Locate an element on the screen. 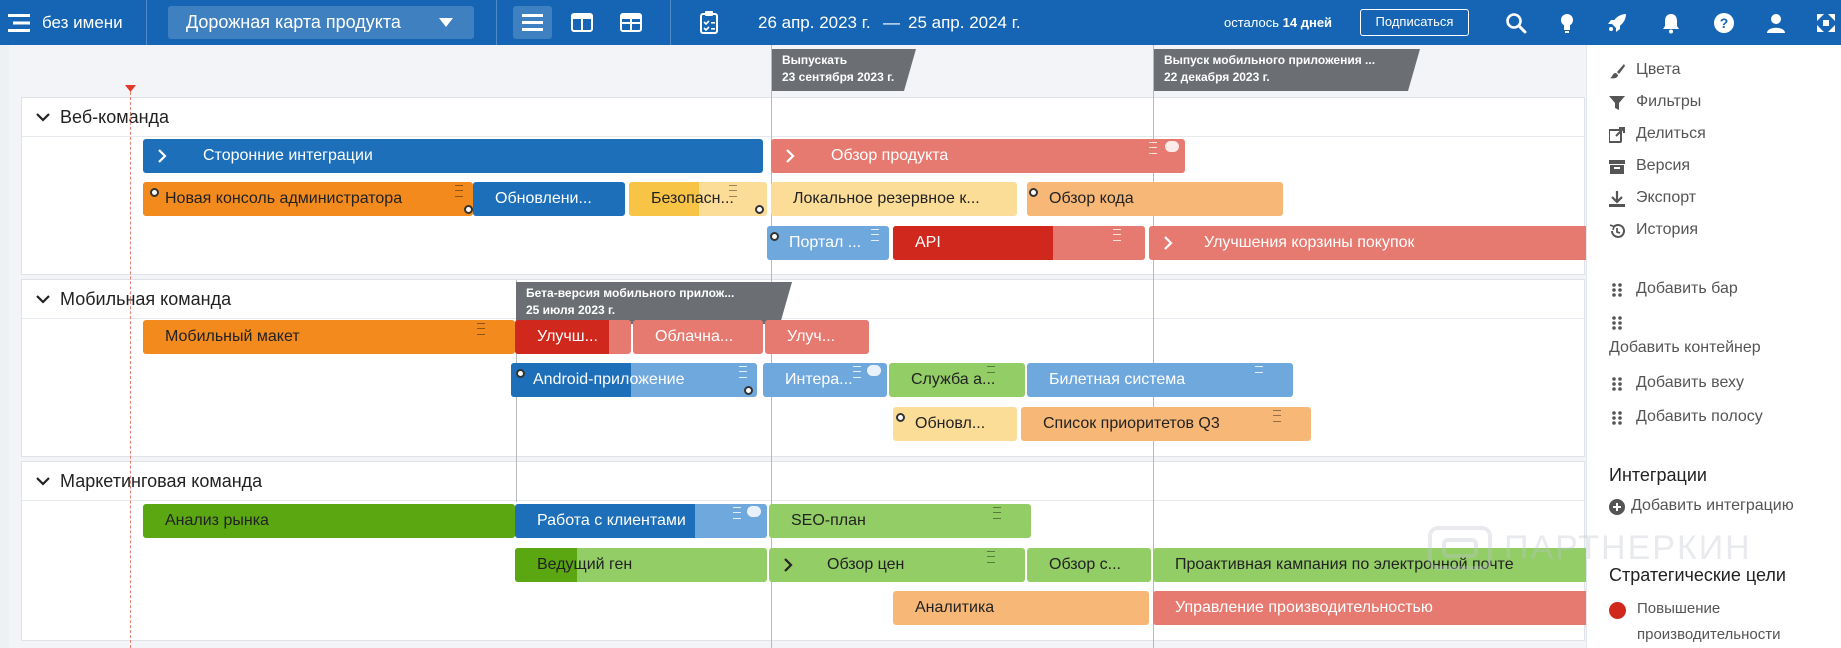 Image resolution: width=1841 pixels, height=648 pixels. app-menu-icon is located at coordinates (20, 23).